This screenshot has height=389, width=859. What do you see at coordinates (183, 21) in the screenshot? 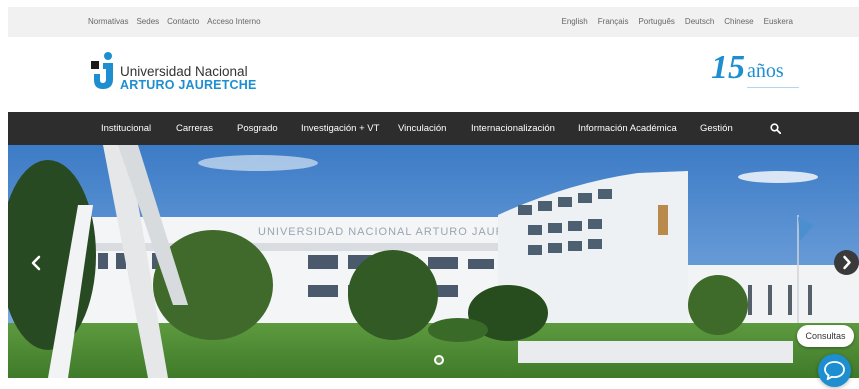
I see `link-contacto: Contacto` at bounding box center [183, 21].